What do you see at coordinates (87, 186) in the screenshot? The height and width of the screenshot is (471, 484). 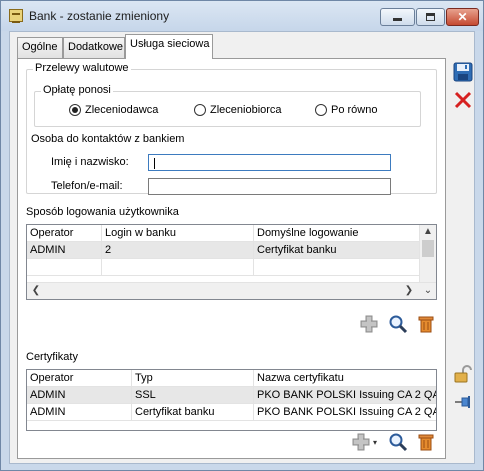 I see `phone-email-label: Telefon/e-mail:` at bounding box center [87, 186].